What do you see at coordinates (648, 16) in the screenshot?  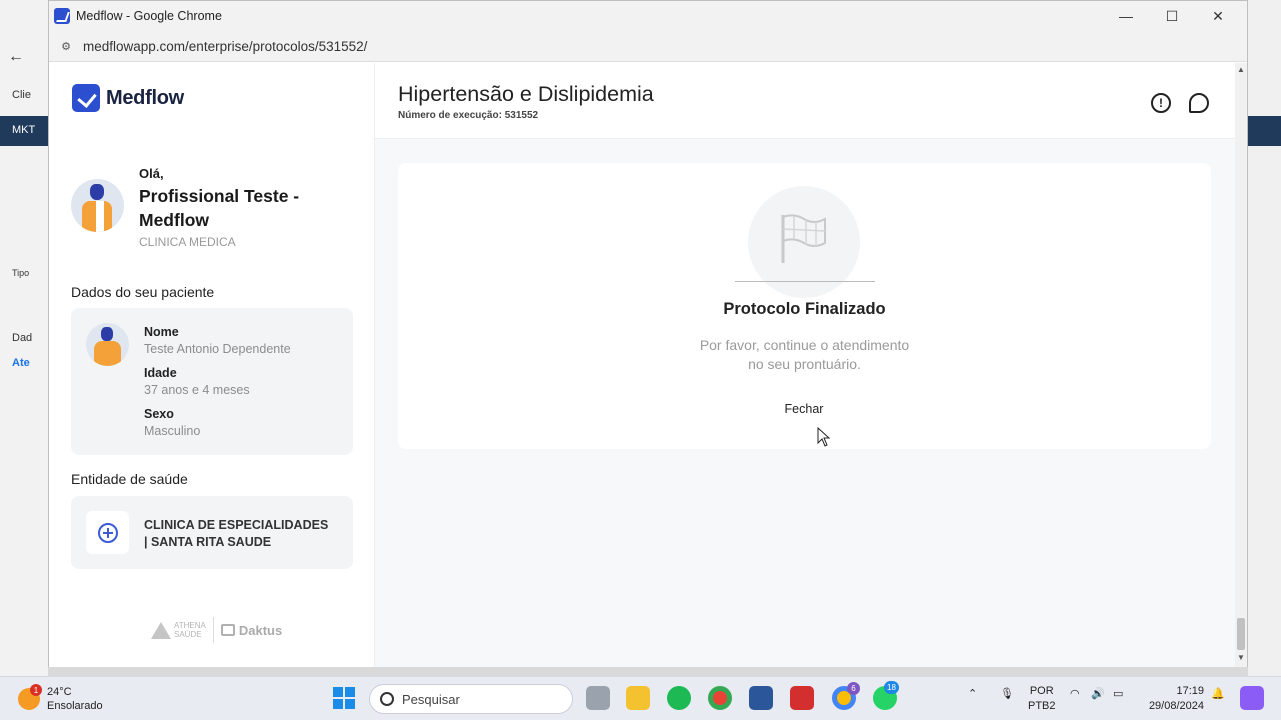 I see `title-bar: Medflow - Google Chrome — ☐ ✕` at bounding box center [648, 16].